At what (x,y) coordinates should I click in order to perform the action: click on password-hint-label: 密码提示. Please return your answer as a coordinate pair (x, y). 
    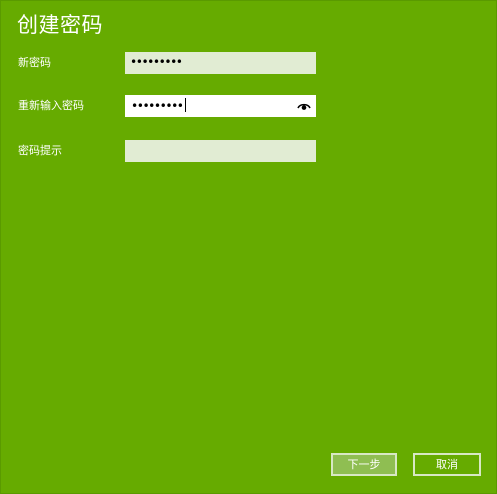
    Looking at the image, I should click on (40, 150).